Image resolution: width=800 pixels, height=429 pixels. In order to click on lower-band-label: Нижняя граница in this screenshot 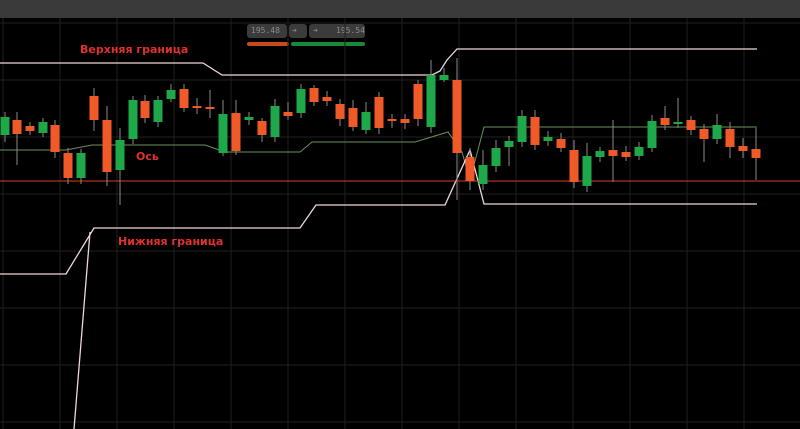, I will do `click(171, 241)`.